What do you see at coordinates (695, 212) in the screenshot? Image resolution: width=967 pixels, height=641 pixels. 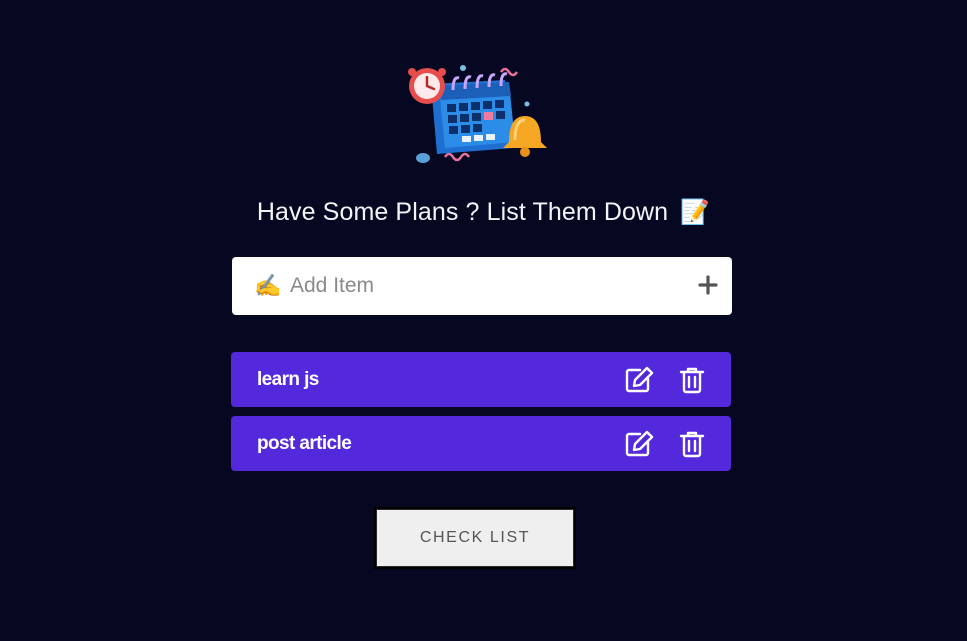 I see `memo-icon: 📝` at bounding box center [695, 212].